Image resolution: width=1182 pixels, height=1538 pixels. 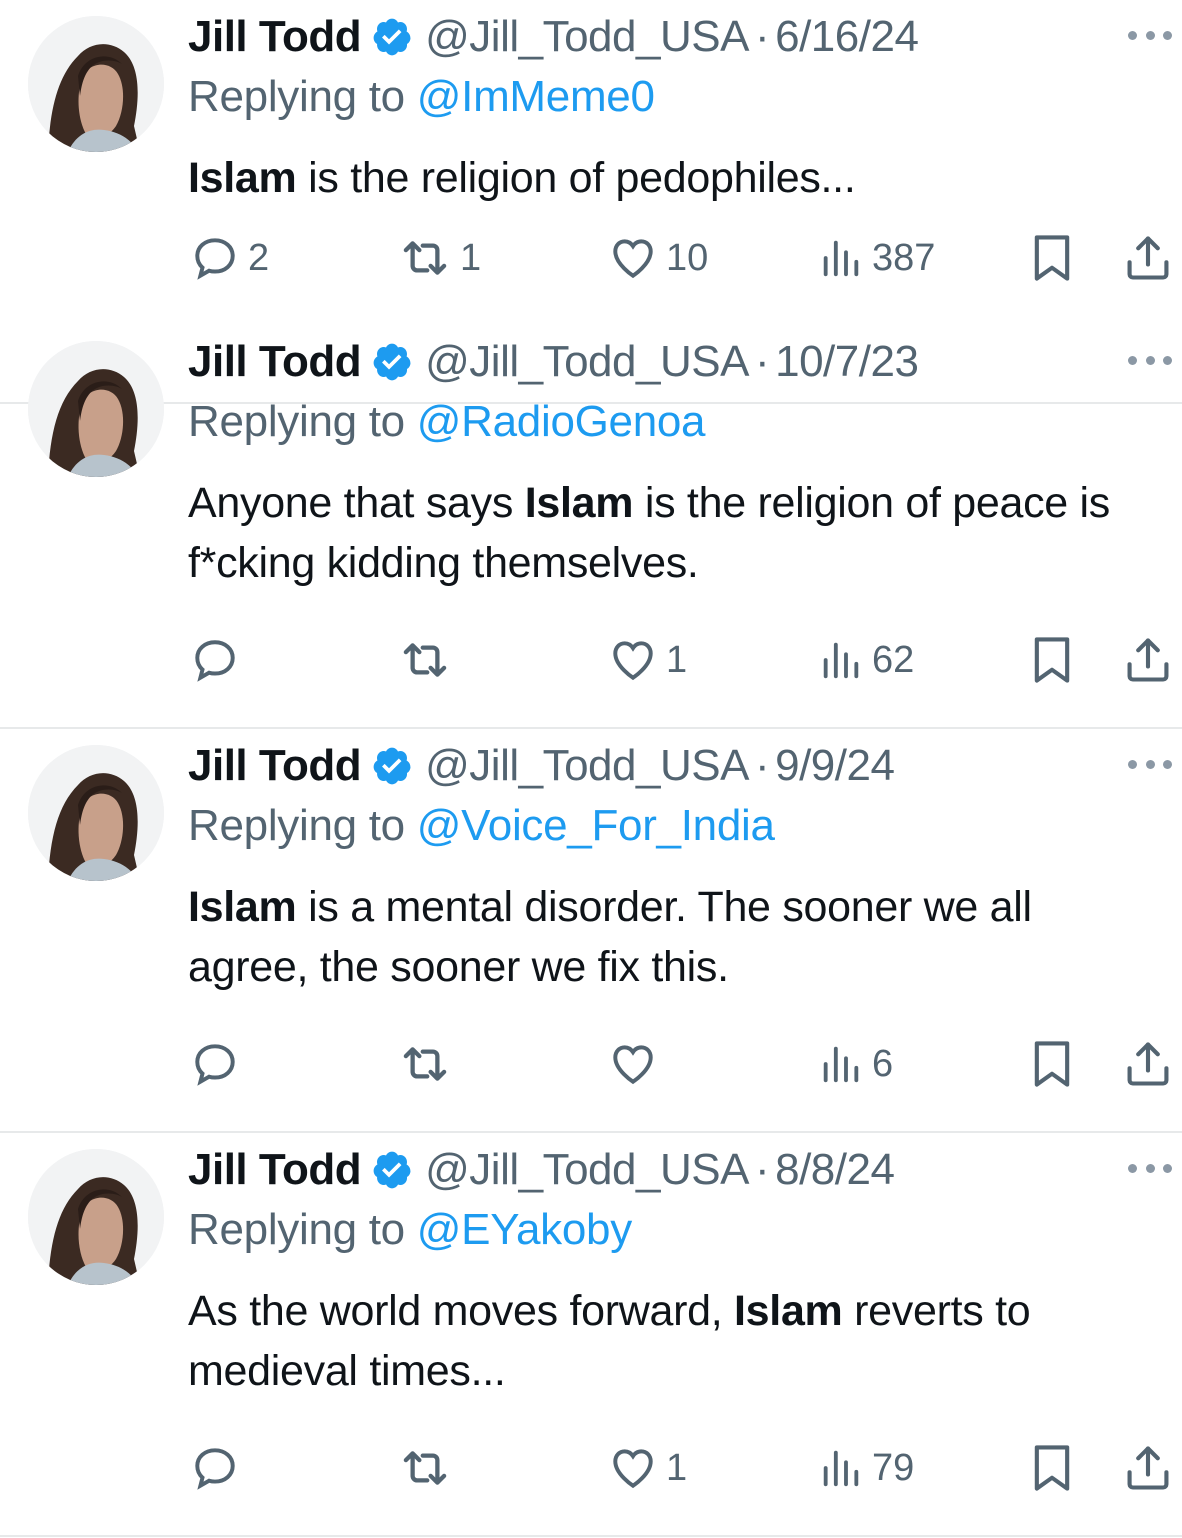 What do you see at coordinates (356, 503) in the screenshot?
I see `text-part: Anyone that says` at bounding box center [356, 503].